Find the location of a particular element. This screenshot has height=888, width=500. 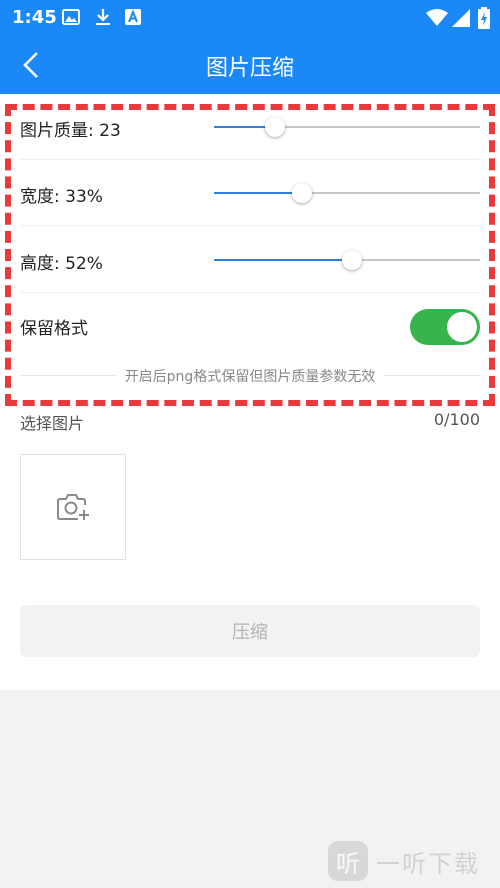

select-image-label: 选择图片 is located at coordinates (52, 423).